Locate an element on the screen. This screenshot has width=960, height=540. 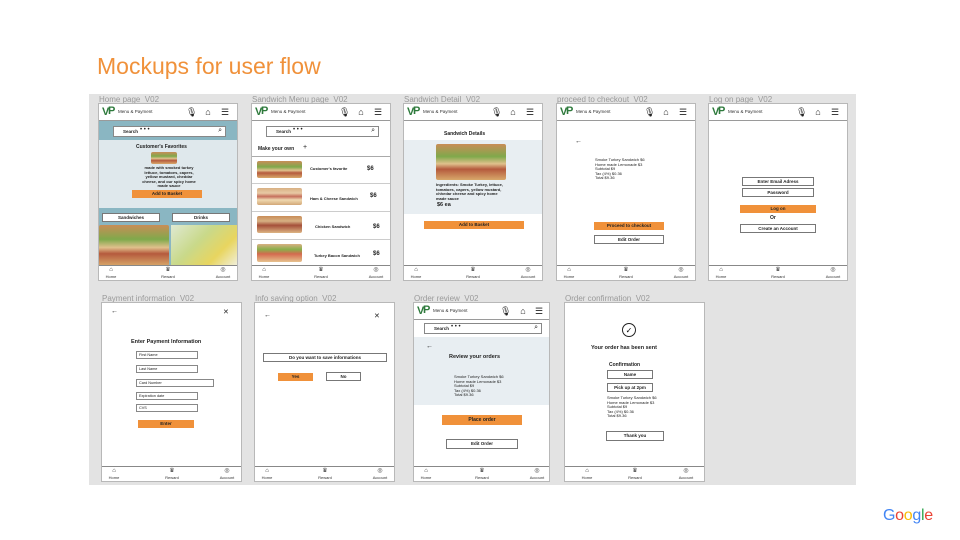
cvs-field: CVS is located at coordinates (167, 408).